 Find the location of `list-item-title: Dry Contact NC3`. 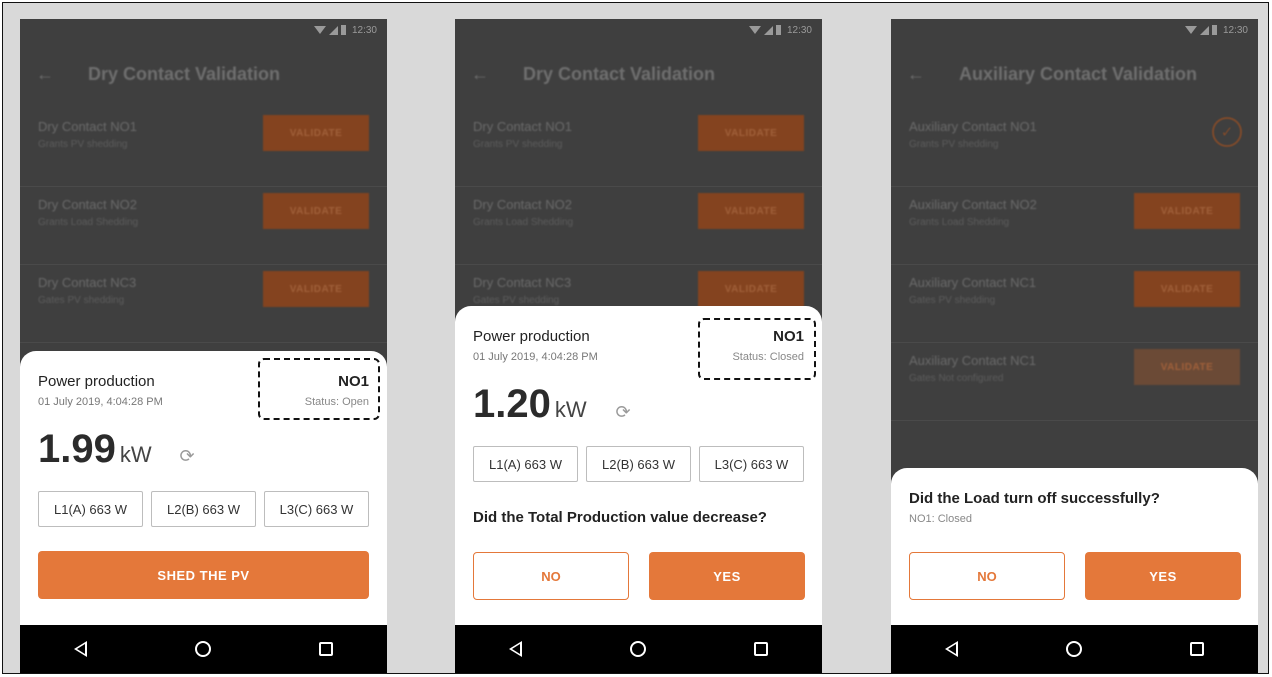

list-item-title: Dry Contact NC3 is located at coordinates (522, 282).